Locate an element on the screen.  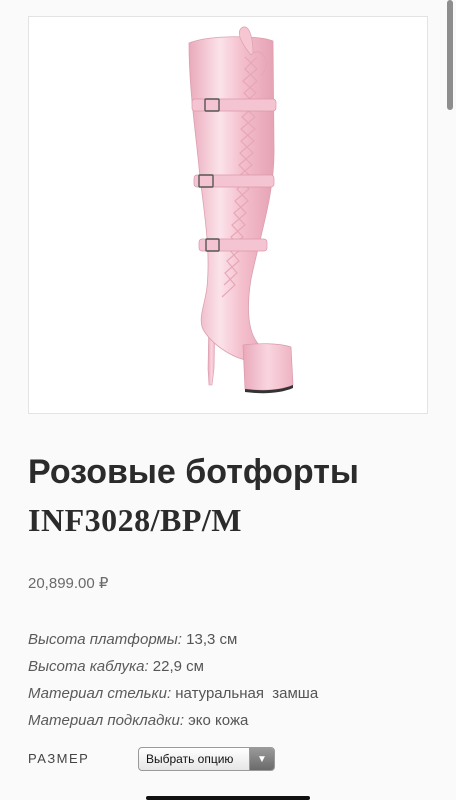
triangle-down-icon: ▼ is located at coordinates (261, 759).